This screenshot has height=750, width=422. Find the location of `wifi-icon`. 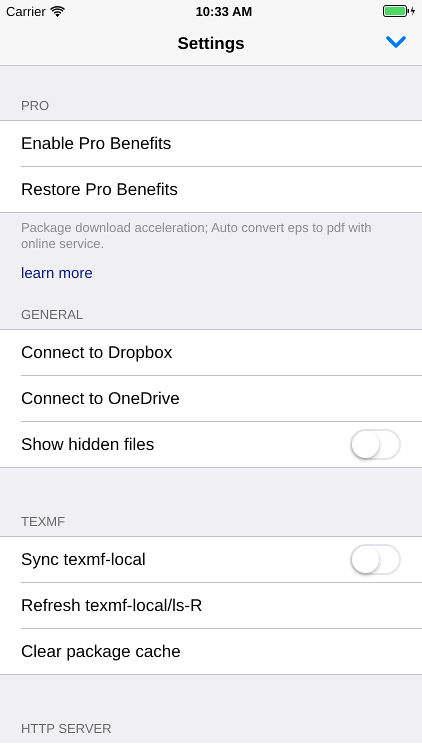

wifi-icon is located at coordinates (57, 11).